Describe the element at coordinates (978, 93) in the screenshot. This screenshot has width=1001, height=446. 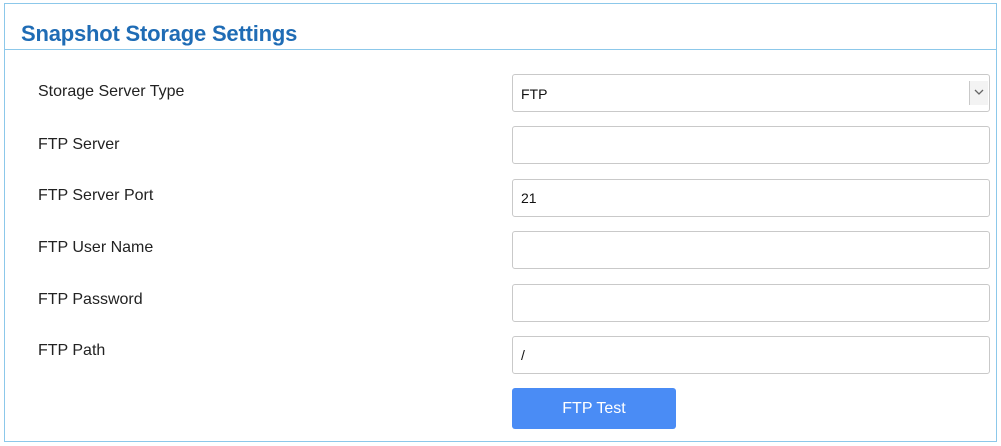
I see `chevron-down-icon` at that location.